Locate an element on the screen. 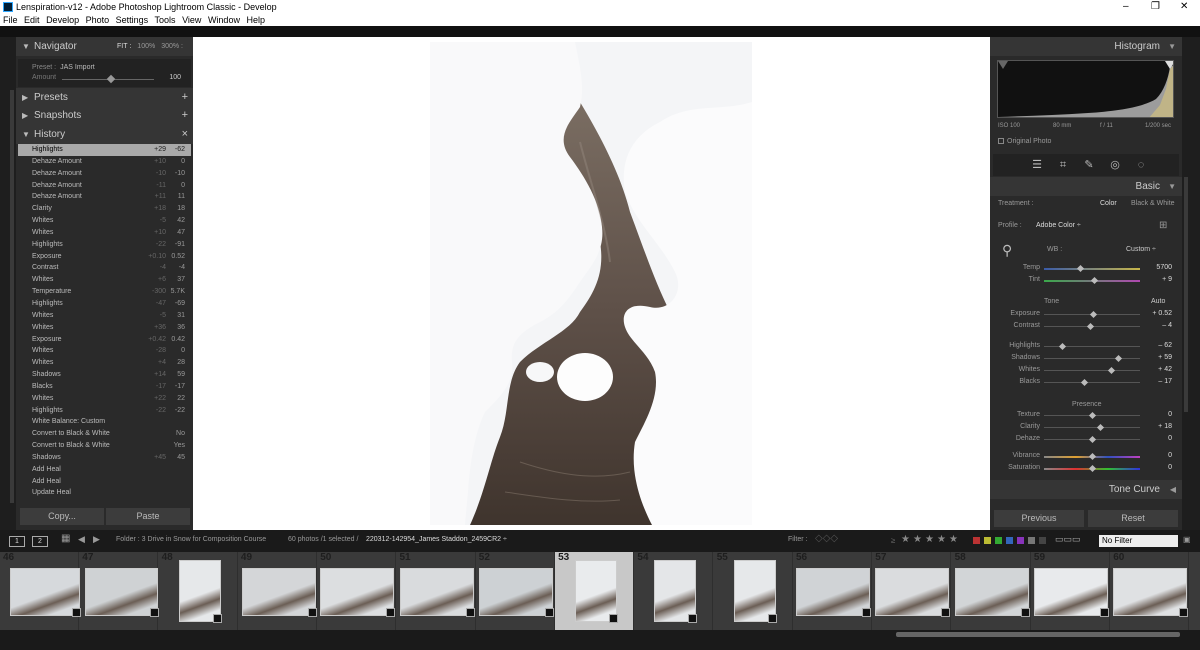 This screenshot has width=1200, height=650. masking-icon: ◌ is located at coordinates (1141, 165).